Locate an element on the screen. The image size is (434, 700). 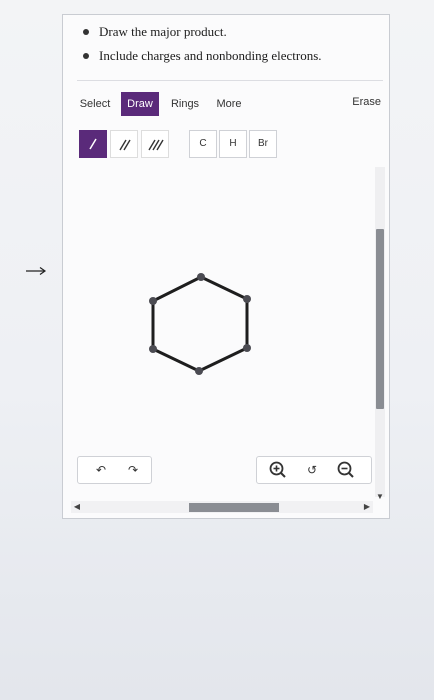
atom-carbon-button: C is located at coordinates (203, 144).